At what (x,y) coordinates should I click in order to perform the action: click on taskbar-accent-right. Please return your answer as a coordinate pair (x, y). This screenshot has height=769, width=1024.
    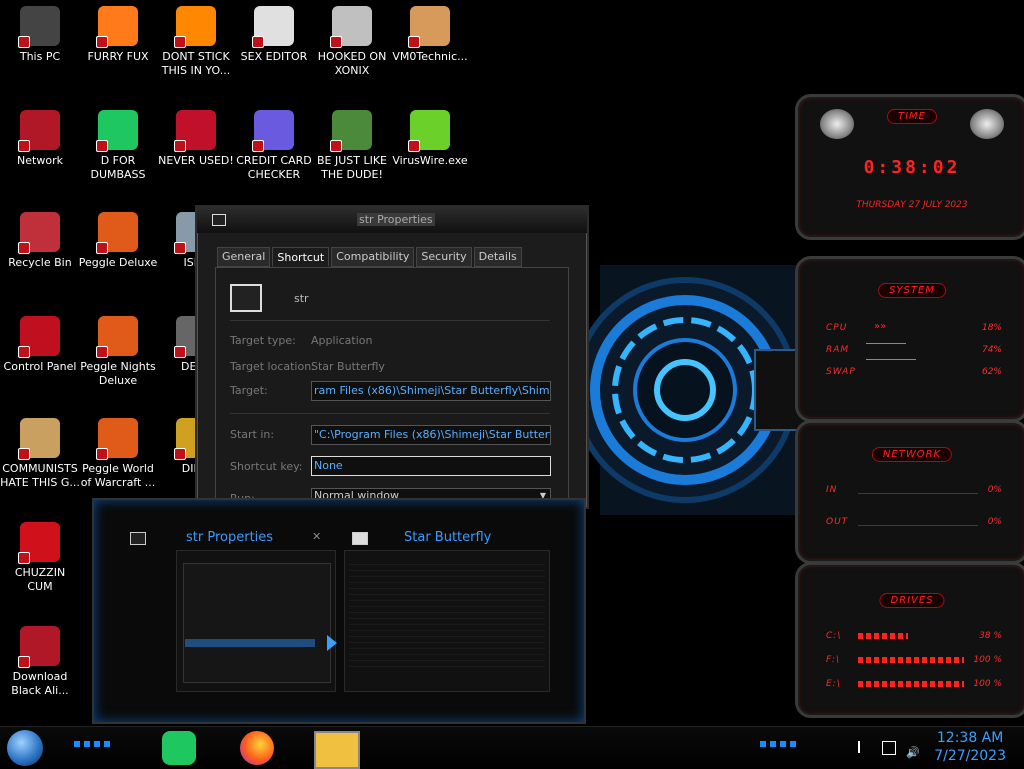
    Looking at the image, I should click on (780, 744).